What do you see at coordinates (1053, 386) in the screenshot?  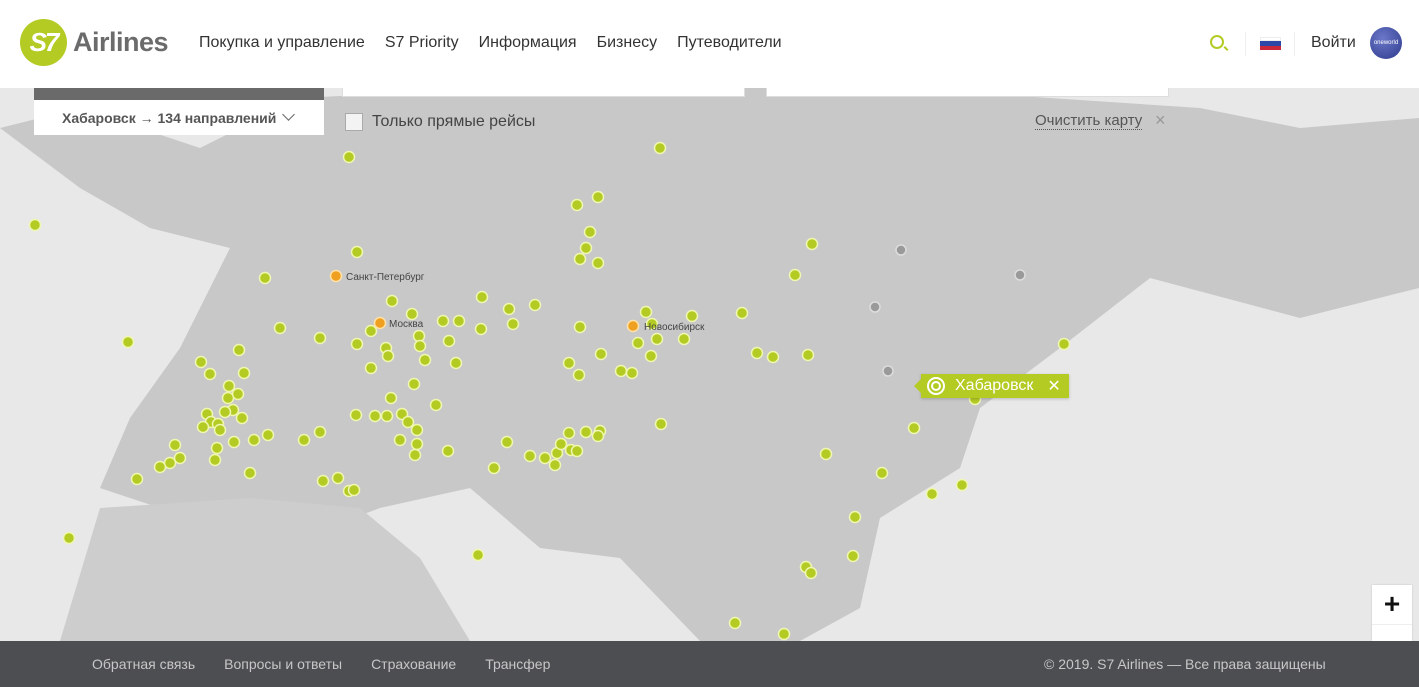 I see `close-icon: ✕` at bounding box center [1053, 386].